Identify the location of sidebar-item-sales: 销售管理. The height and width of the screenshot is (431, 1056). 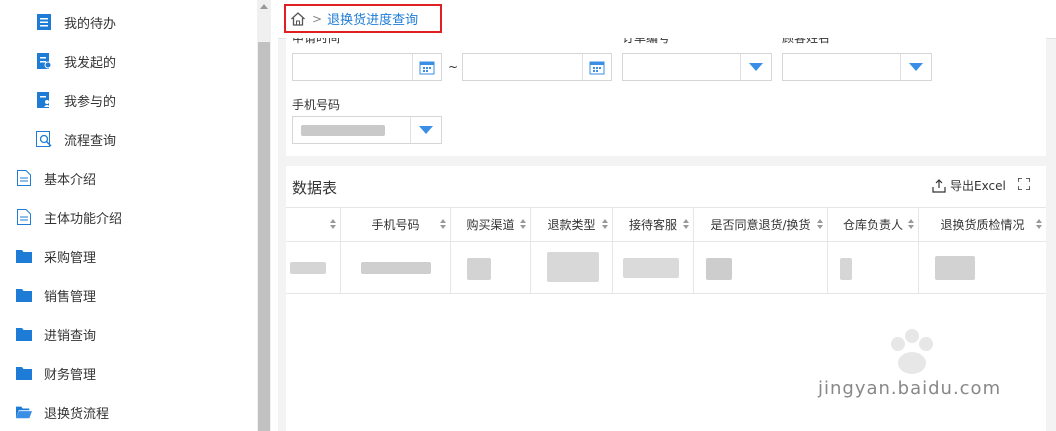
(56, 295).